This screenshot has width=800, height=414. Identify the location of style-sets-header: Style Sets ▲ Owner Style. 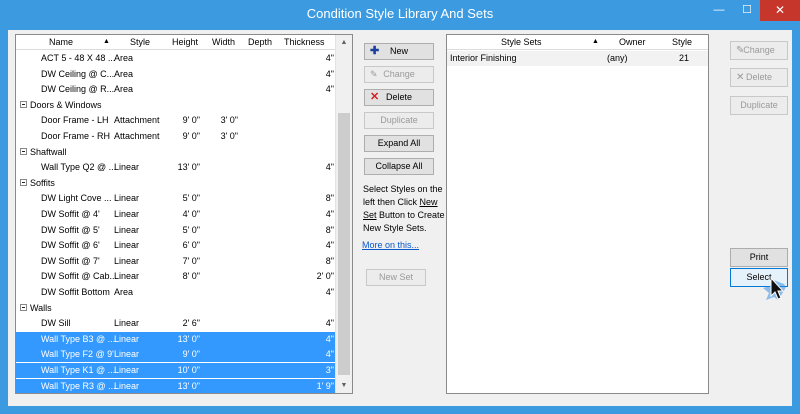
(577, 42).